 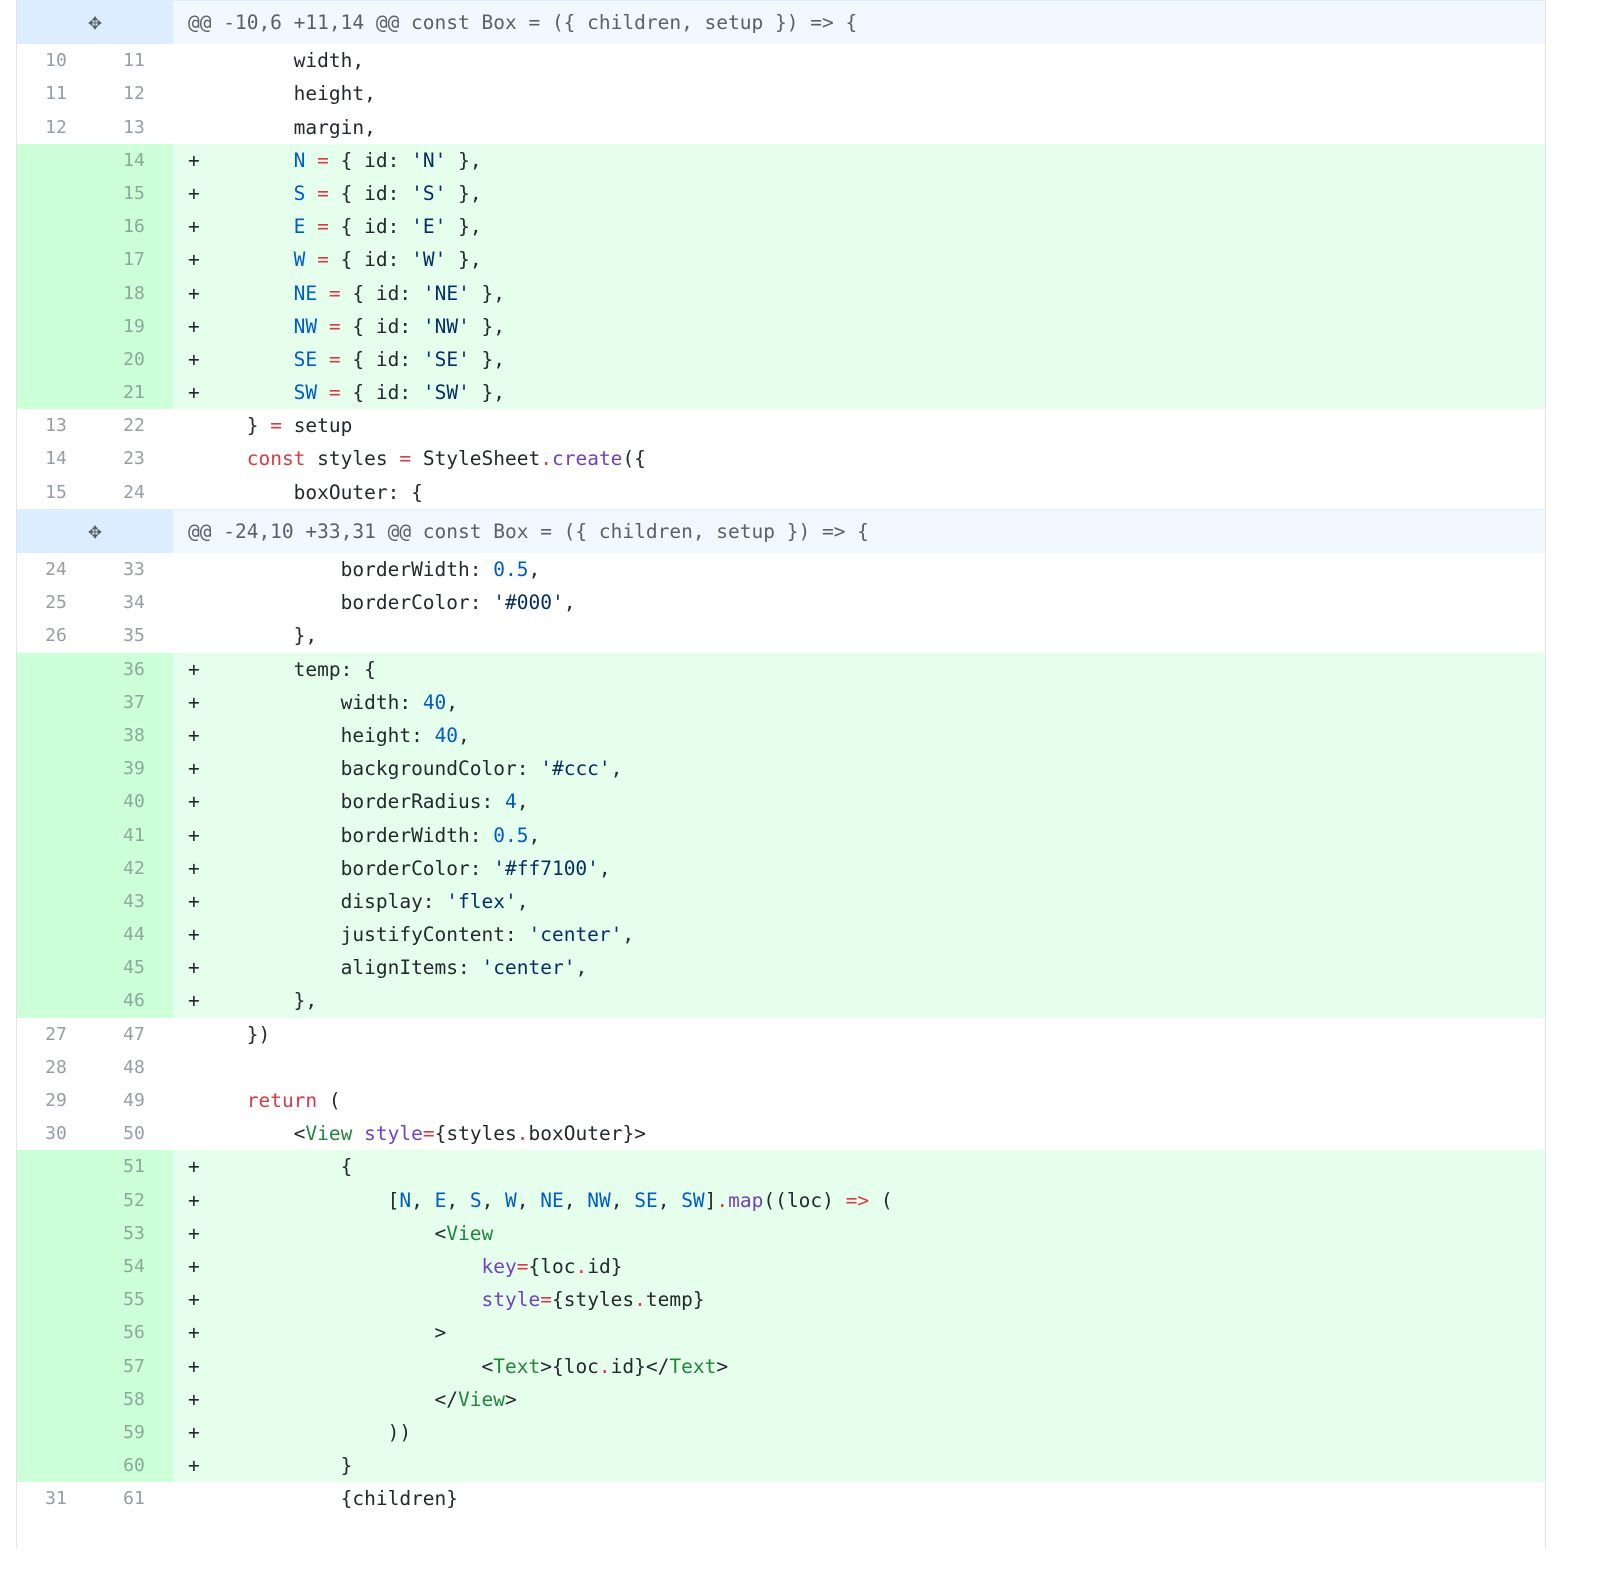 I want to click on new-line-number: 53, so click(x=134, y=1233).